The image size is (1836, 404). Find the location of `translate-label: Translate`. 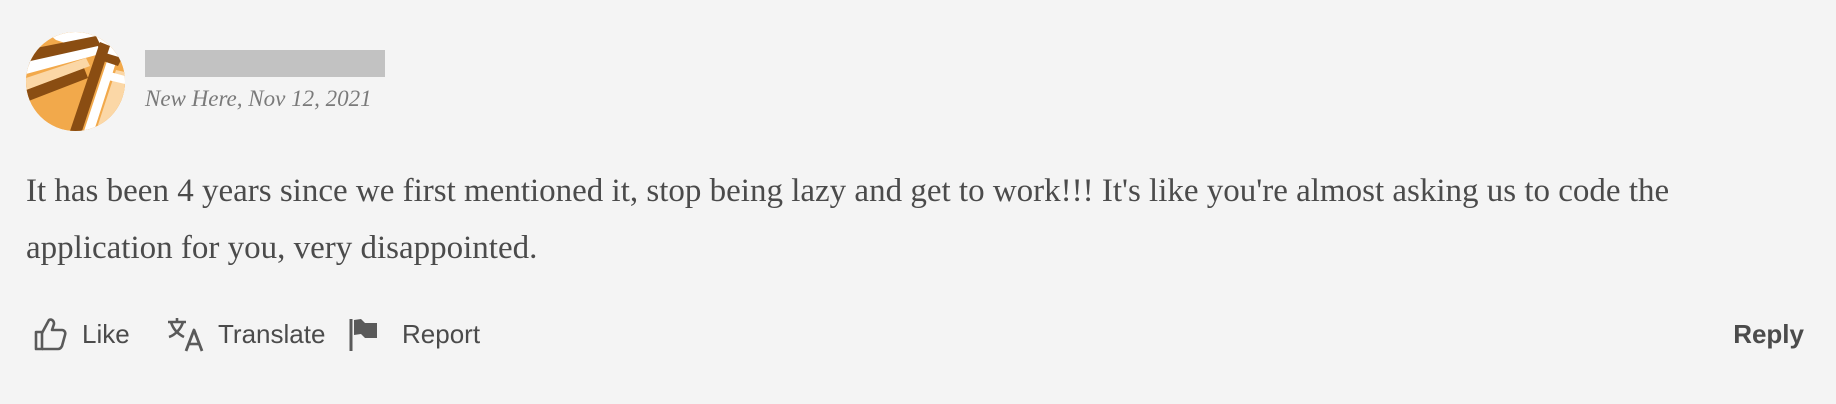

translate-label: Translate is located at coordinates (272, 333).